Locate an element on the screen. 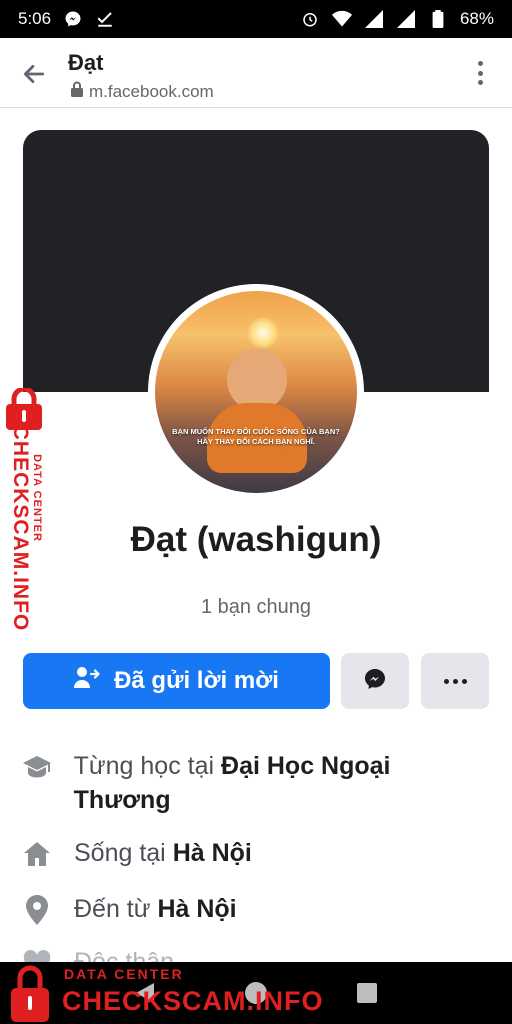 The image size is (512, 1024). friend-request-sent-button: Đã gửi lời mời is located at coordinates (176, 681).